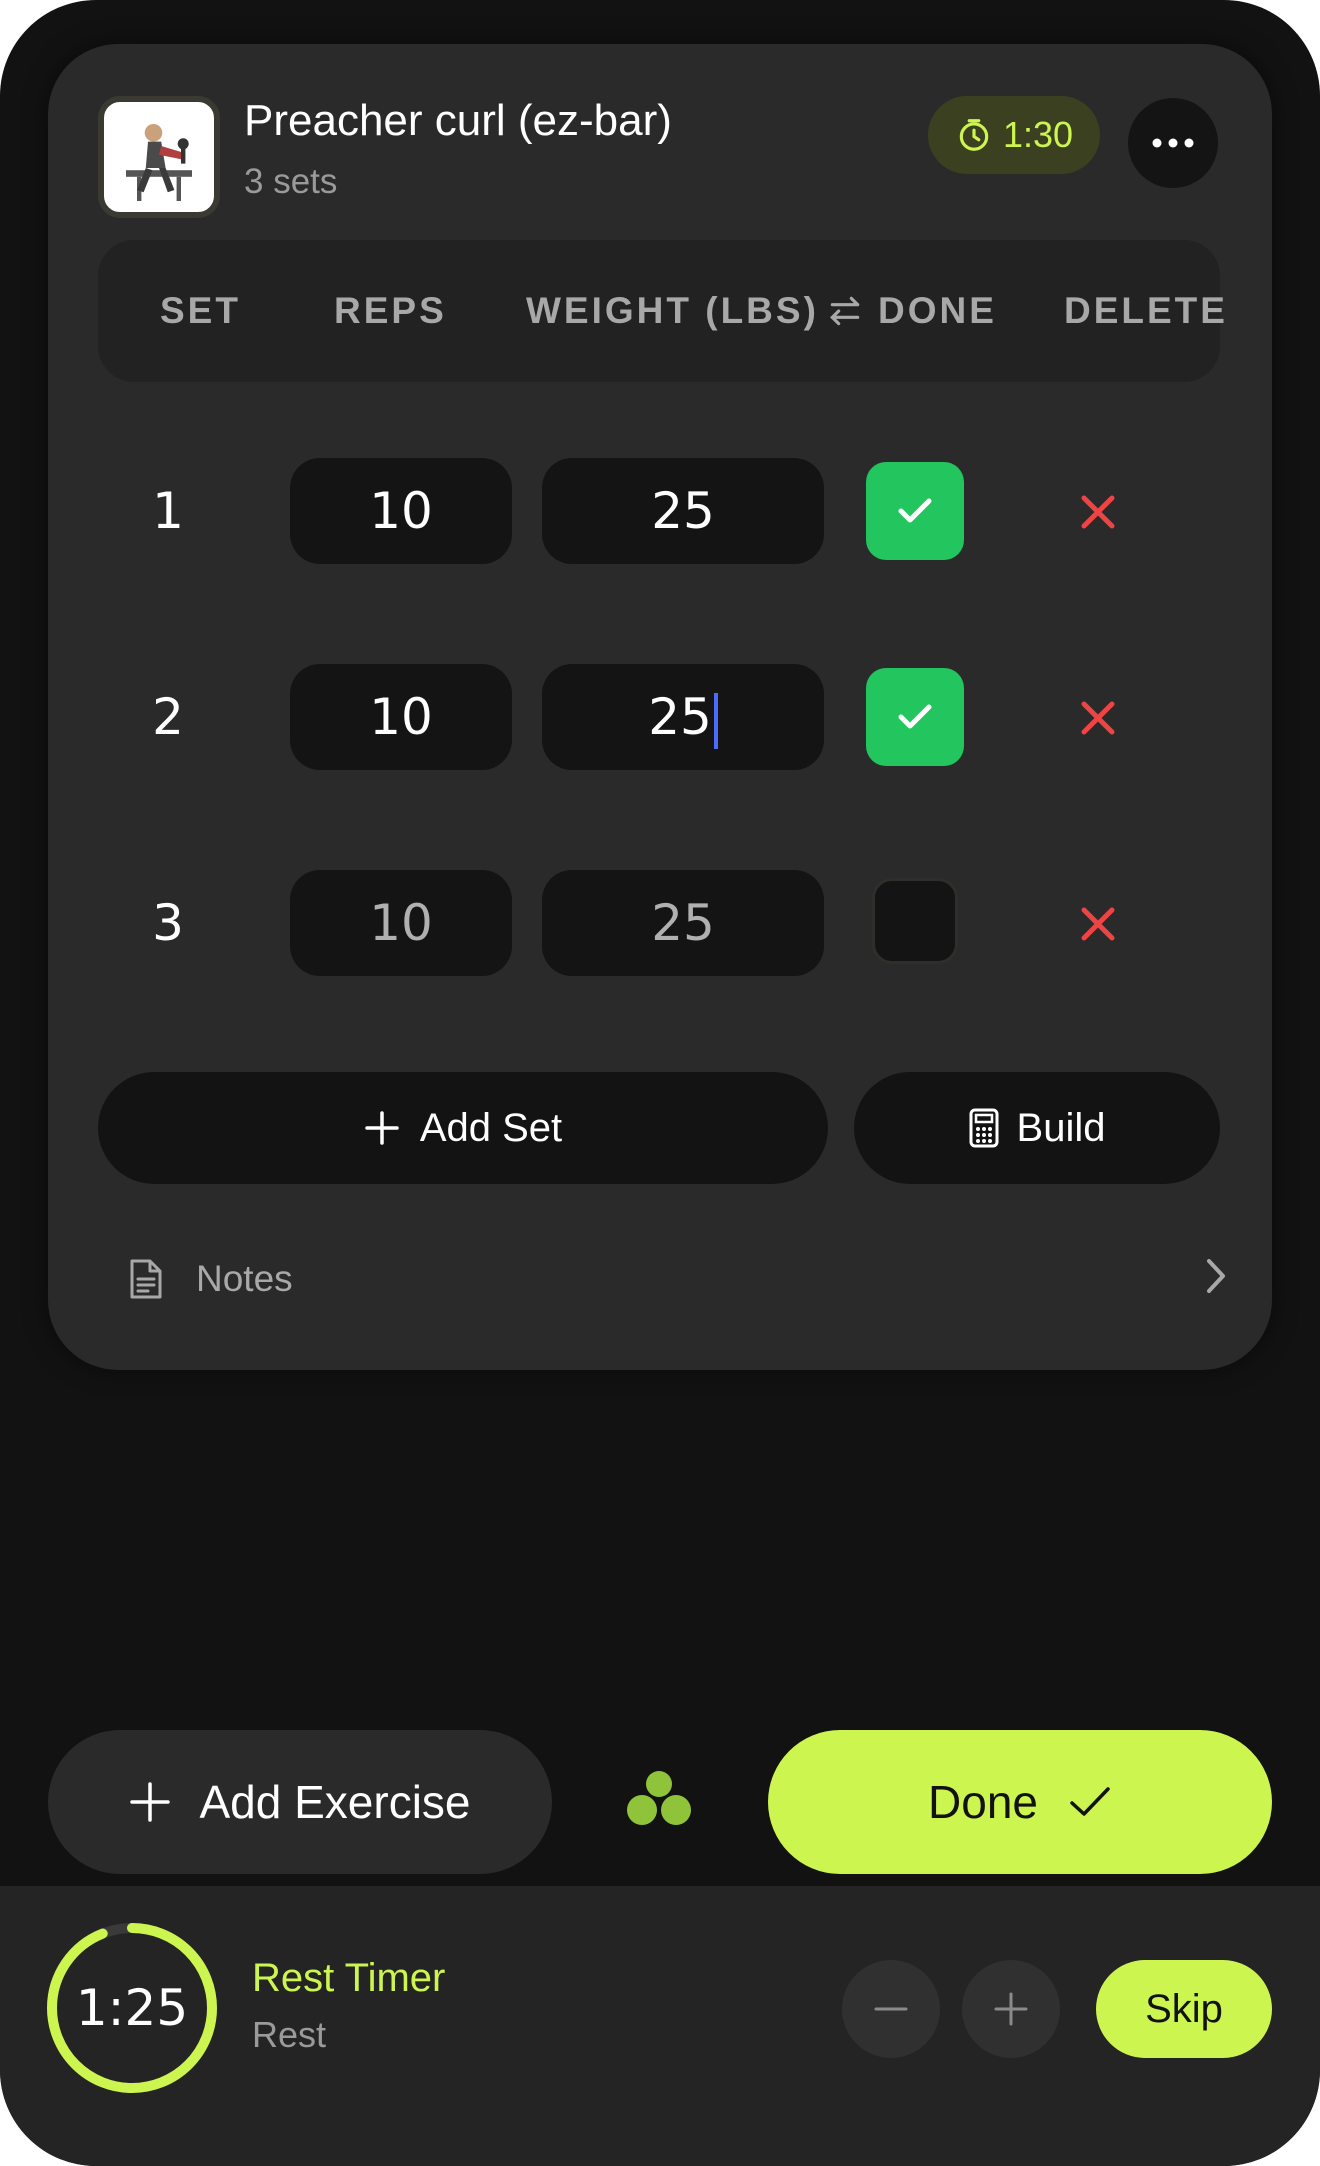 This screenshot has width=1320, height=2166. I want to click on header-done: DONE, so click(937, 310).